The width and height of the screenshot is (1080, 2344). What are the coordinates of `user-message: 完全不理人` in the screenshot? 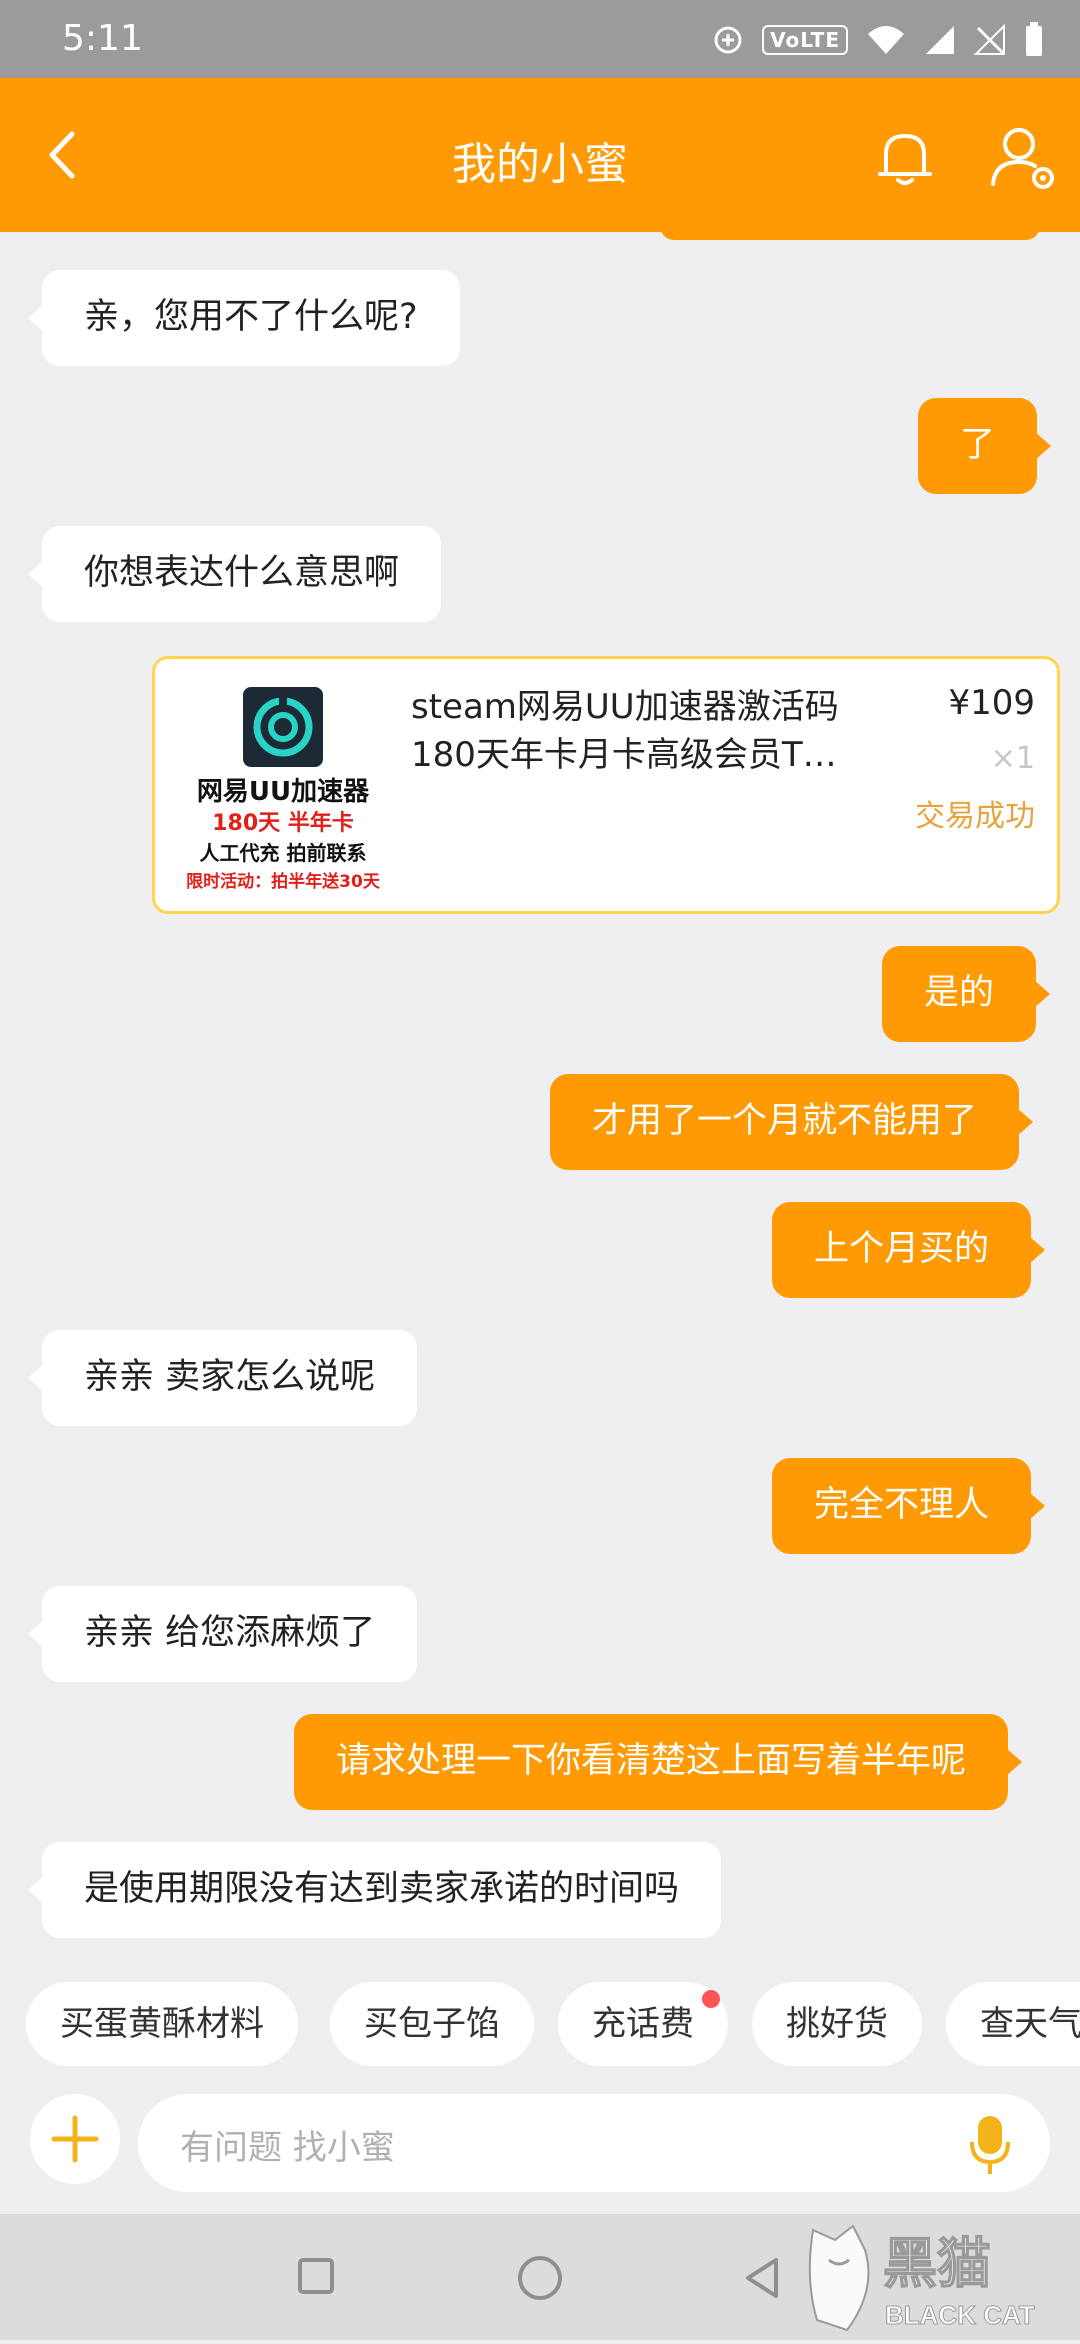 It's located at (909, 1506).